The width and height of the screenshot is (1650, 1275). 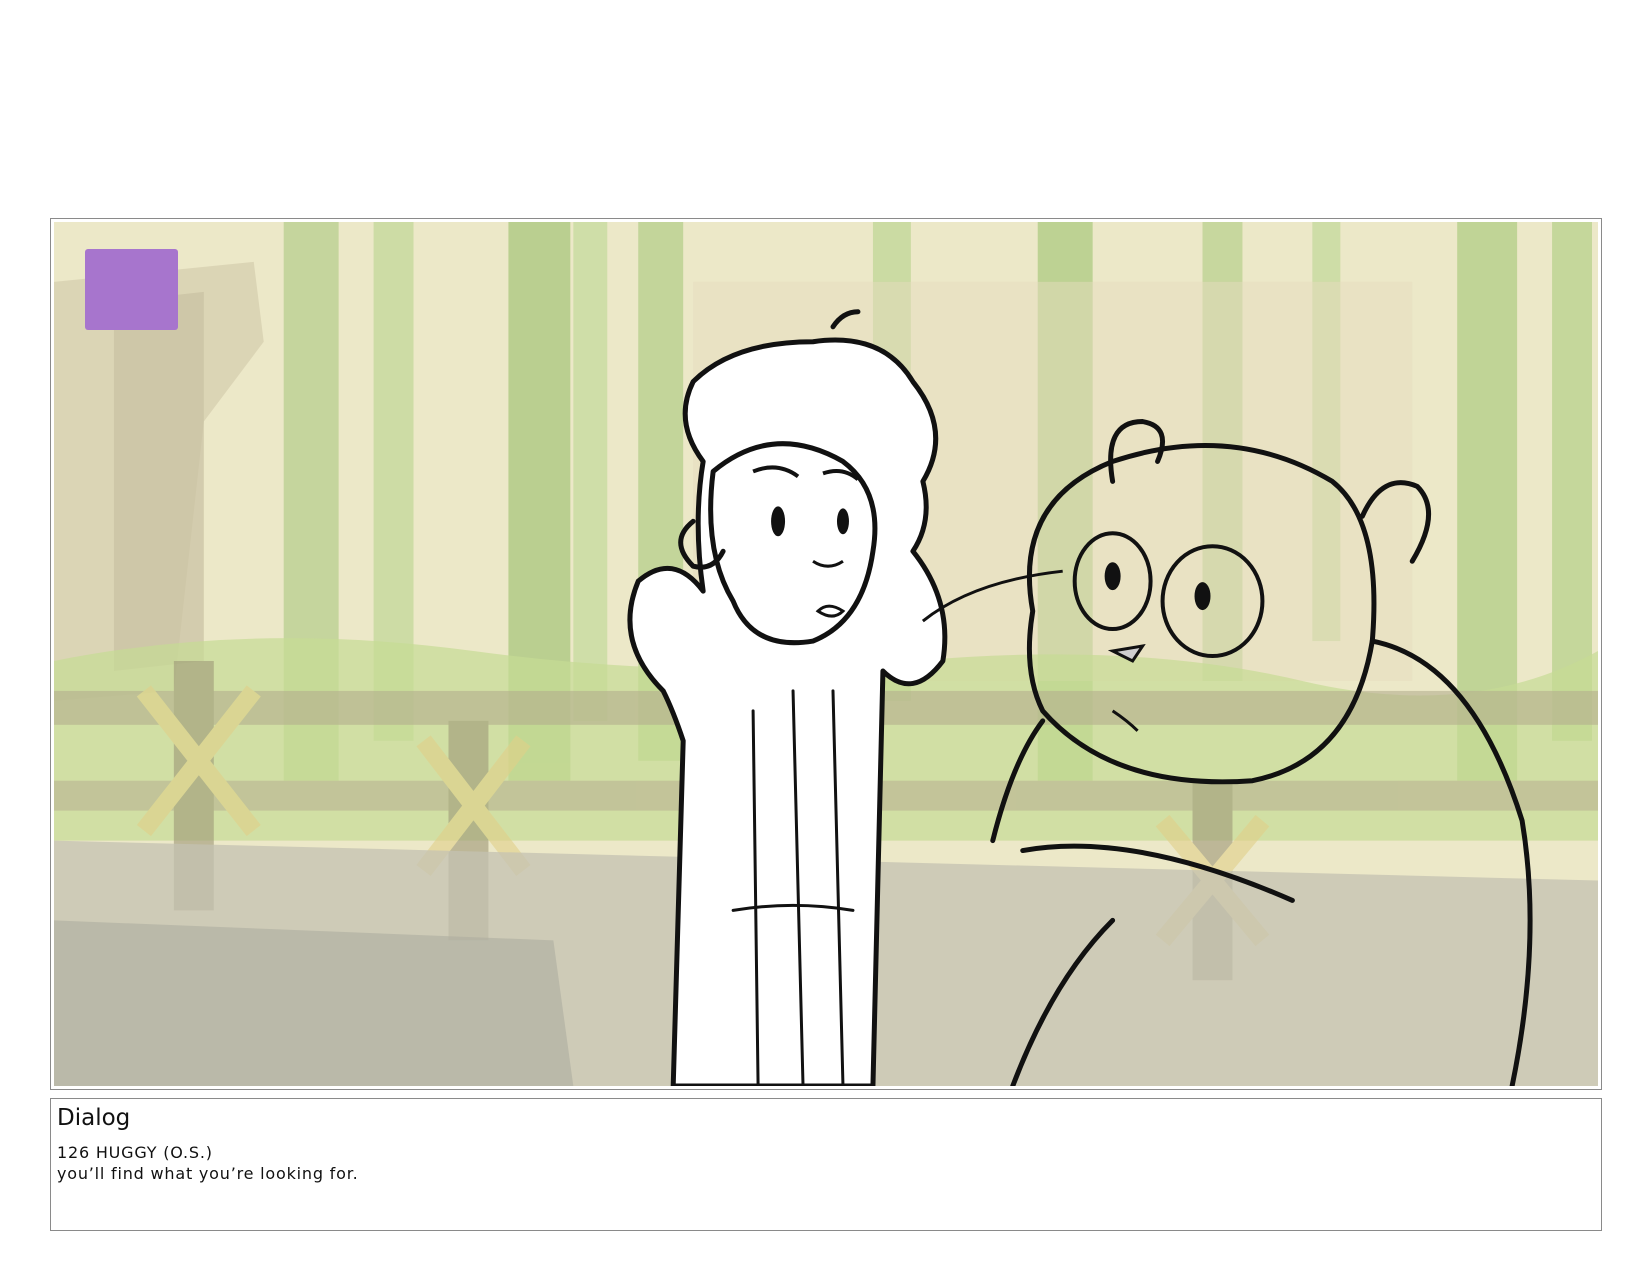 I want to click on dialog-heading: Dialog, so click(x=94, y=1118).